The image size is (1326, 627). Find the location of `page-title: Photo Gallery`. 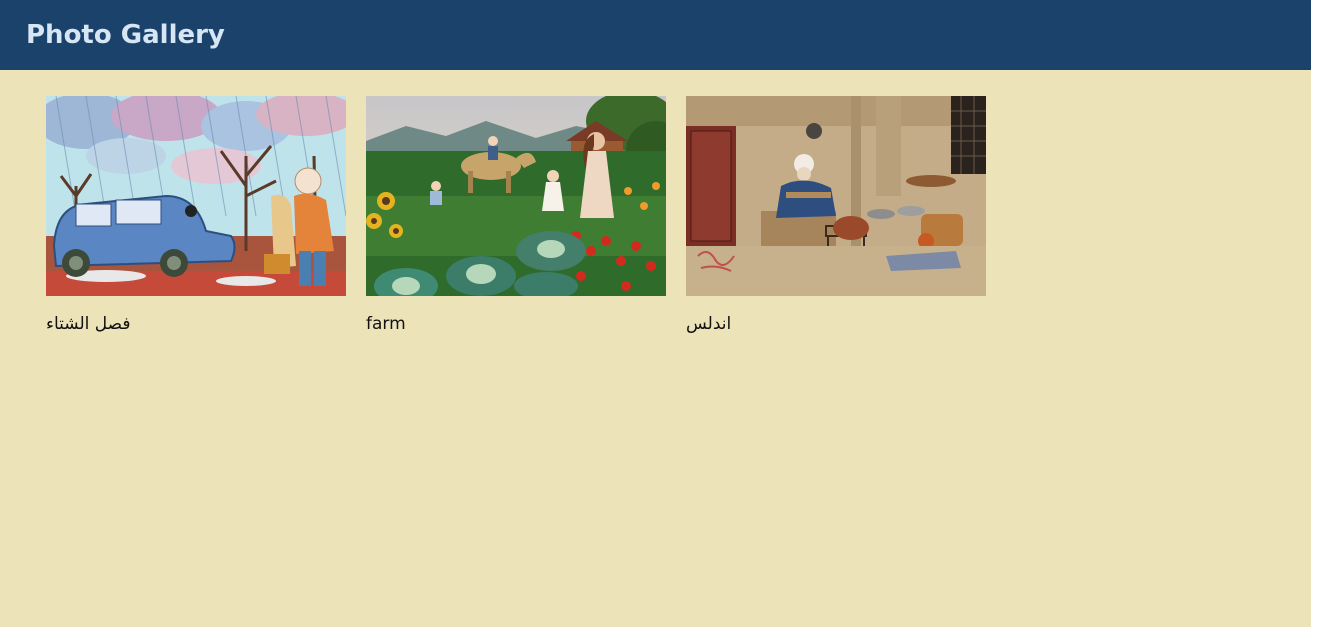

page-title: Photo Gallery is located at coordinates (125, 35).